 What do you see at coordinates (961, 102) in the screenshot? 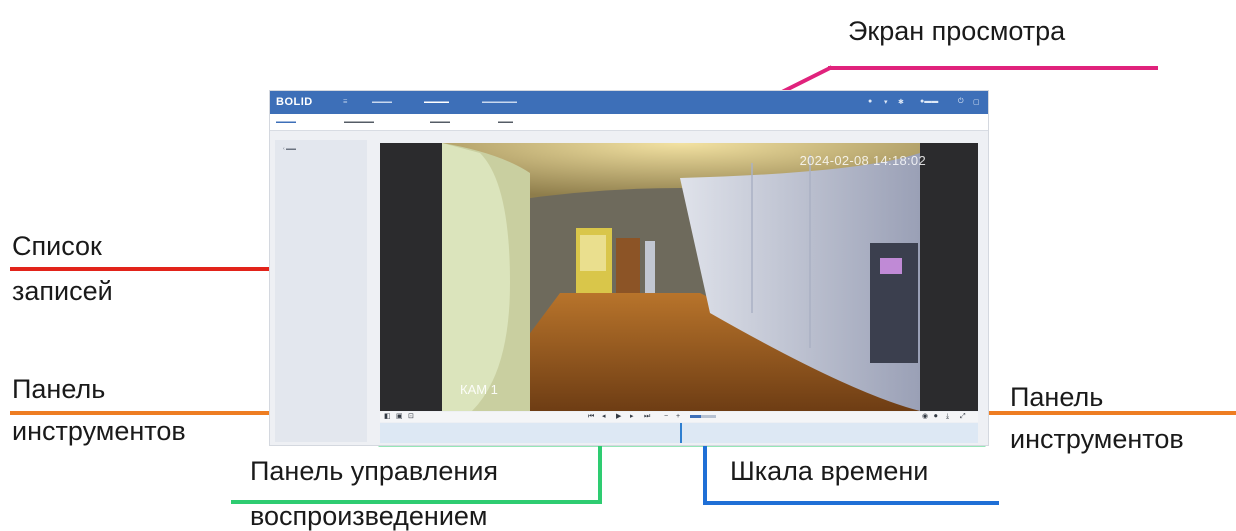
I see `logout-icon: ⏻` at bounding box center [961, 102].